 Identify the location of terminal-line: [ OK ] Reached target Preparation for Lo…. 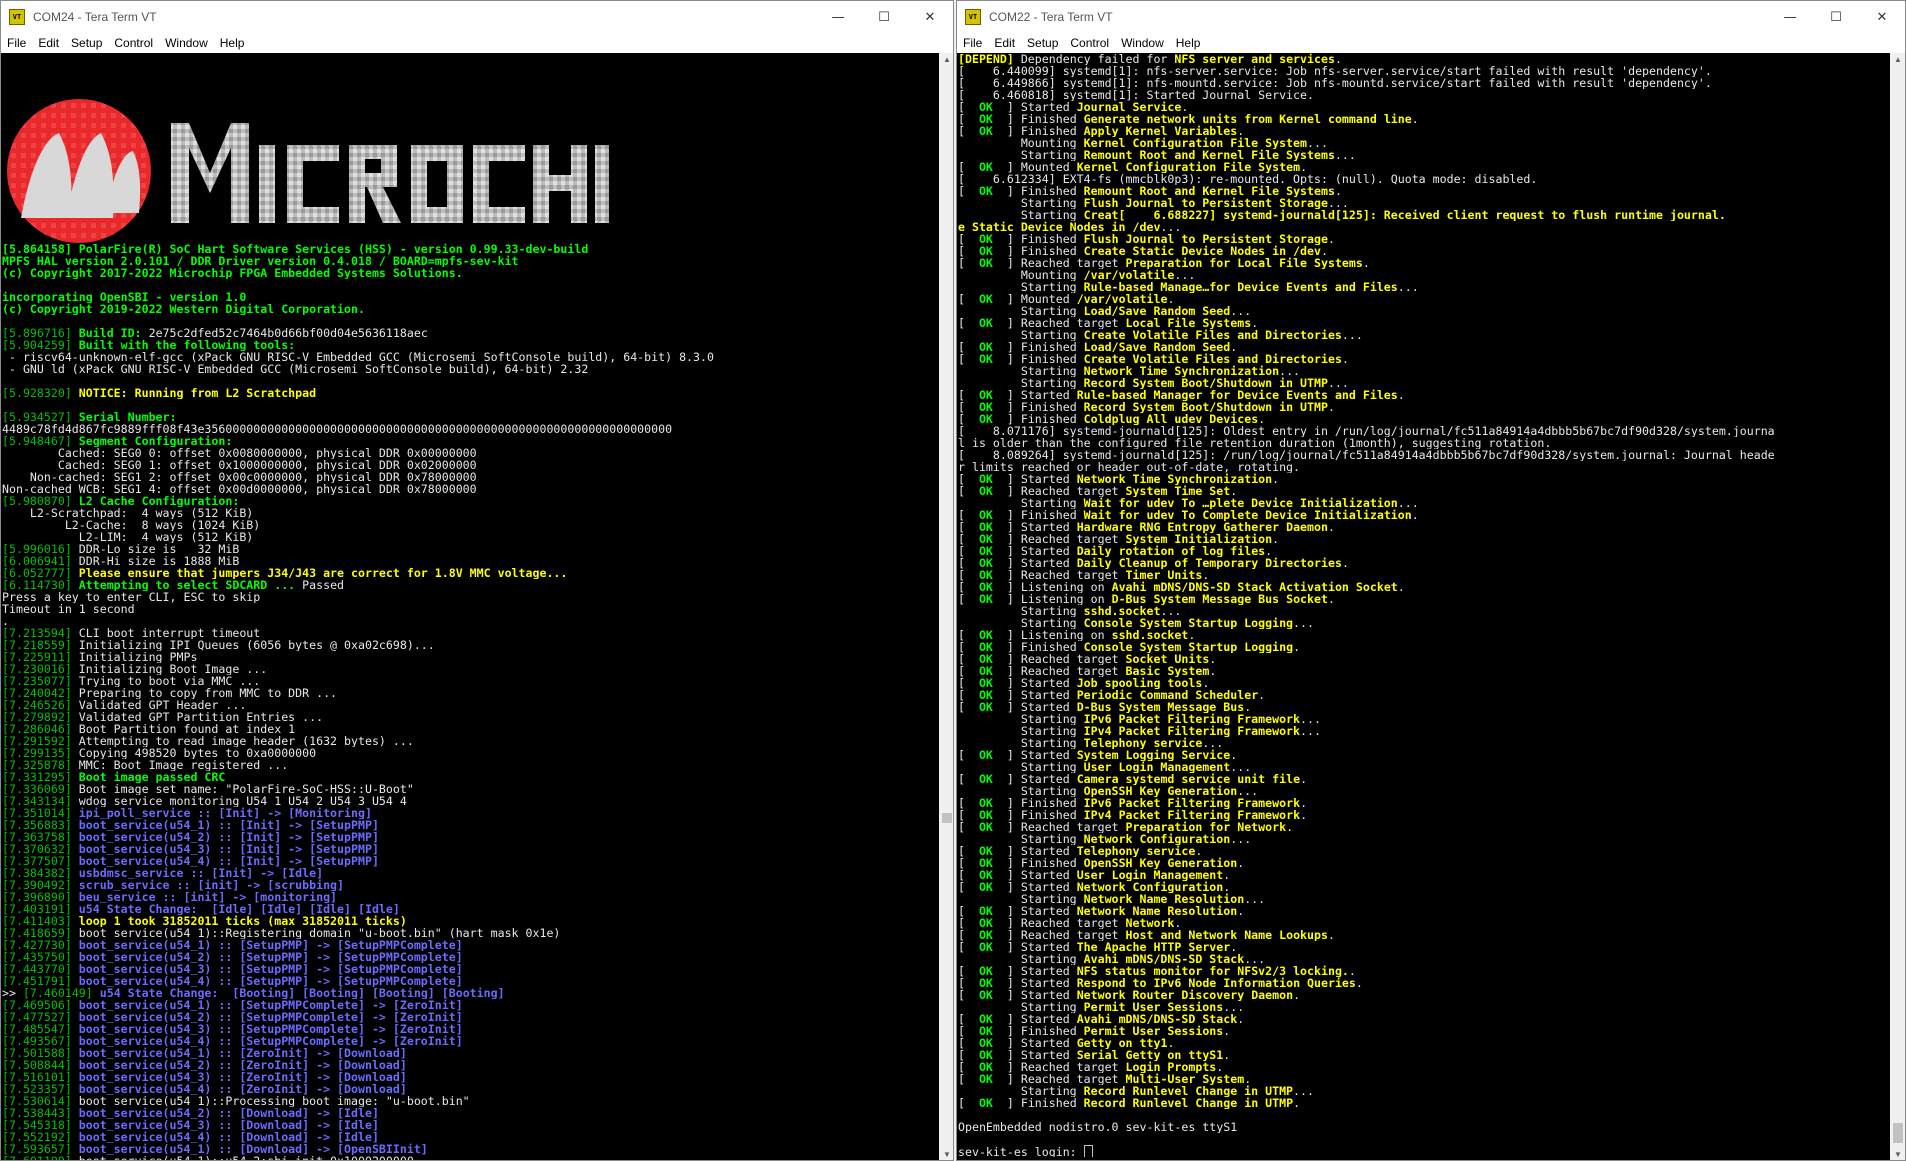
(1424, 263).